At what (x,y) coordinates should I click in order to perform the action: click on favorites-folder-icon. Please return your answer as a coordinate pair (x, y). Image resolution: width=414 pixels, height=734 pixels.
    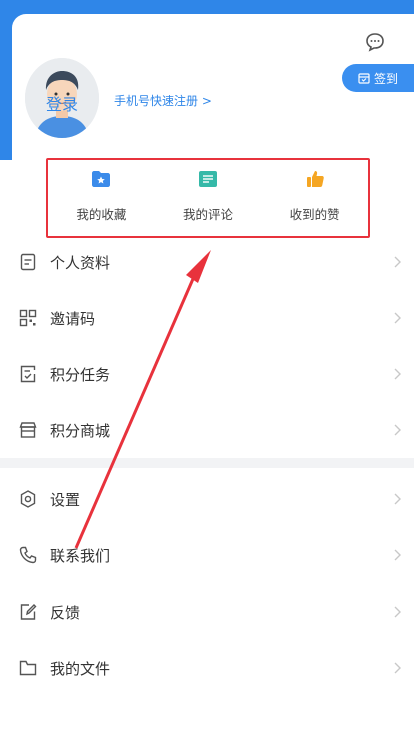
    Looking at the image, I should click on (101, 179).